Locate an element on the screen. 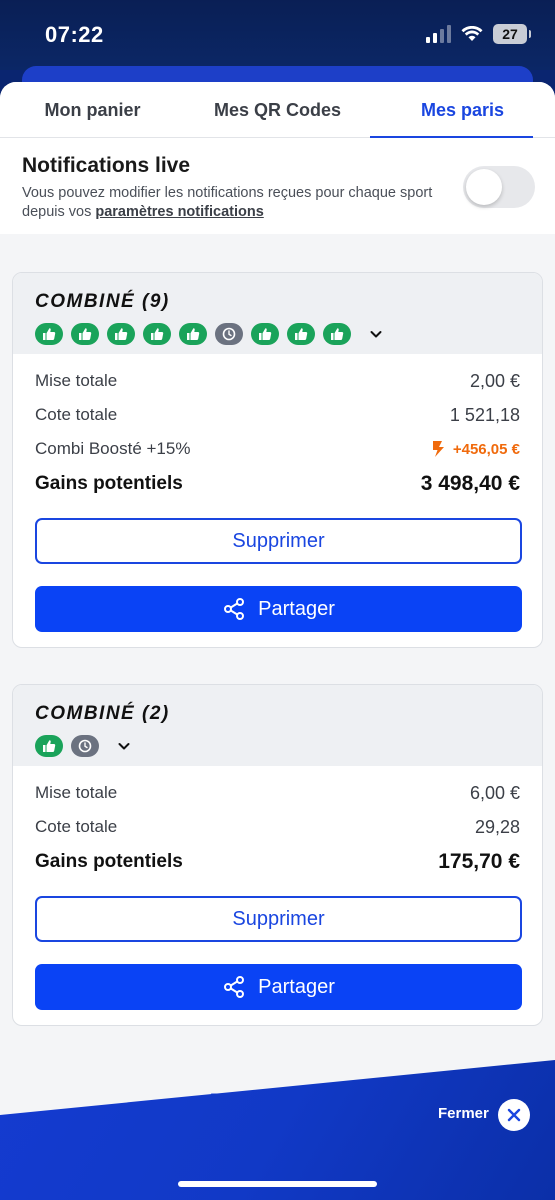  boost-row: Combi Boosté +15% +456,05 € is located at coordinates (277, 449).